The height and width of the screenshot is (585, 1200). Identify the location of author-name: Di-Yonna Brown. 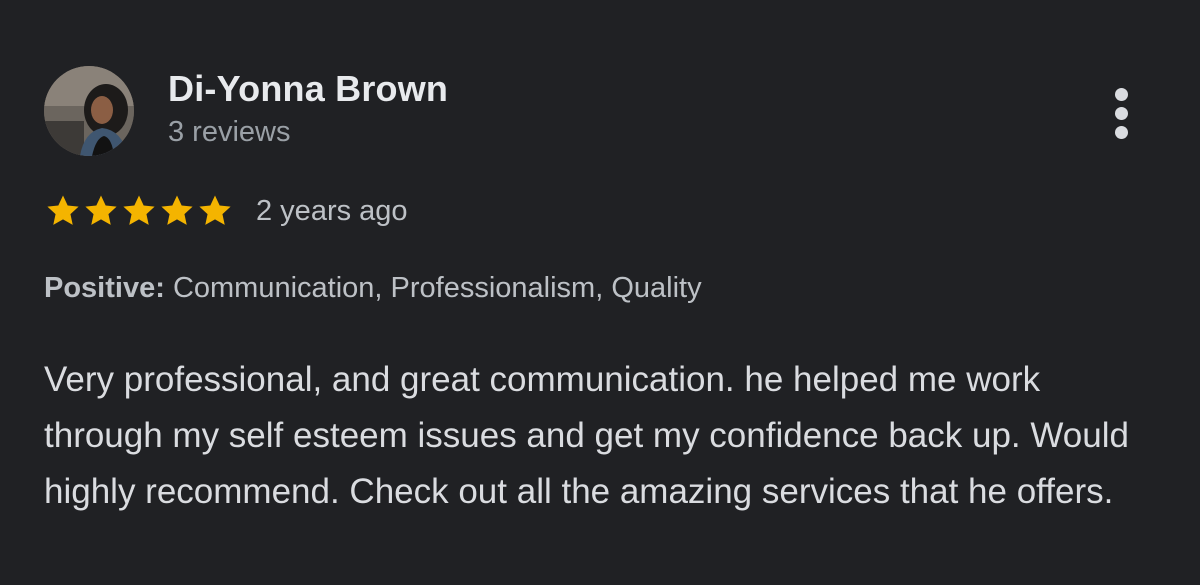
(308, 89).